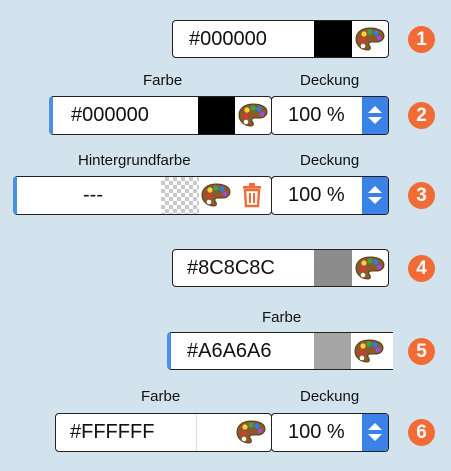 The height and width of the screenshot is (471, 451). Describe the element at coordinates (280, 268) in the screenshot. I see `color-field-4: #8C8C8C` at that location.